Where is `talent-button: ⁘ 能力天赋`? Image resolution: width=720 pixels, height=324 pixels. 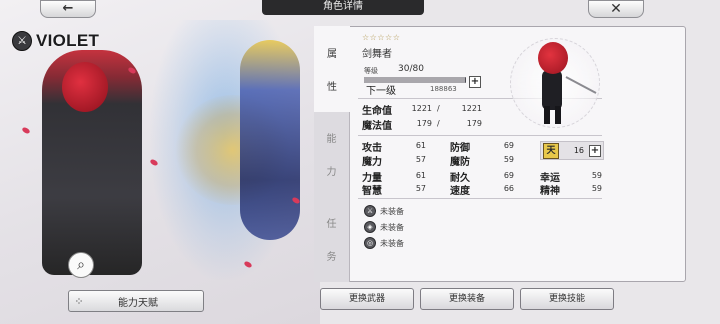
talent-button: ⁘ 能力天赋 is located at coordinates (136, 301).